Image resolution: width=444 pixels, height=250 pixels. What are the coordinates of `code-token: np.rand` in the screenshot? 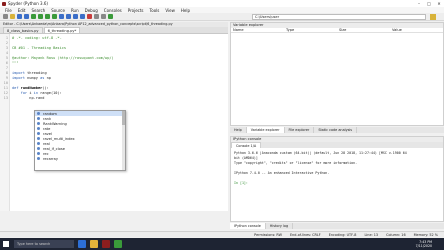 It's located at (28, 98).